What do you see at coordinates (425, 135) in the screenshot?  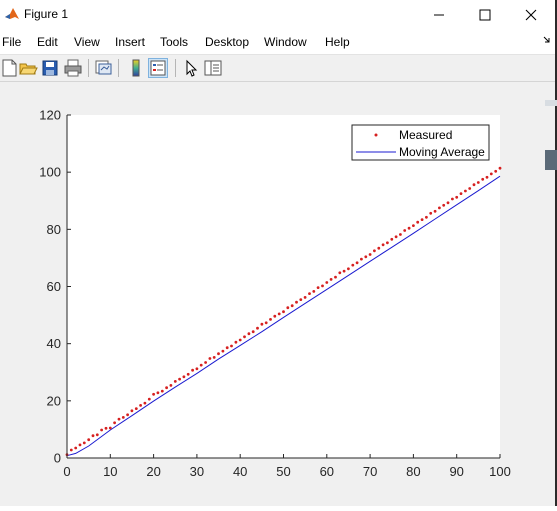 I see `legend-label-measured: Measured` at bounding box center [425, 135].